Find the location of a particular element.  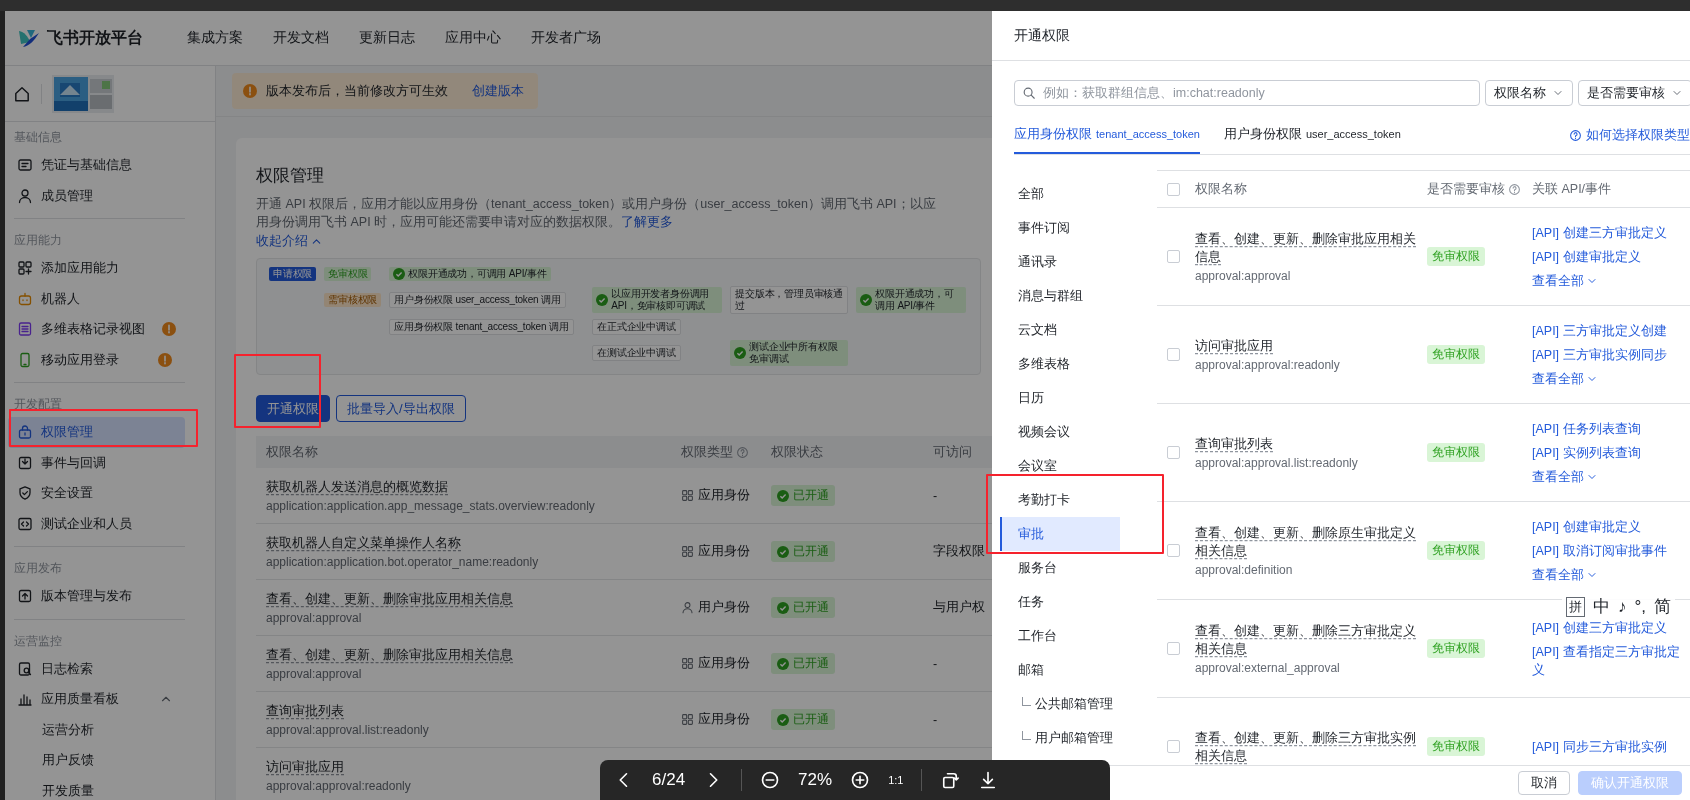

sidebar-item: 应用质量看板 is located at coordinates (96, 699).